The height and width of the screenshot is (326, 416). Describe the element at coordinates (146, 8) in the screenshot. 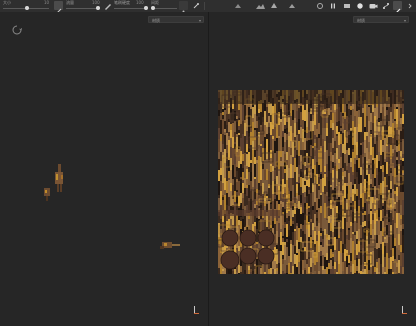

I see `hardness-slider-handle` at that location.